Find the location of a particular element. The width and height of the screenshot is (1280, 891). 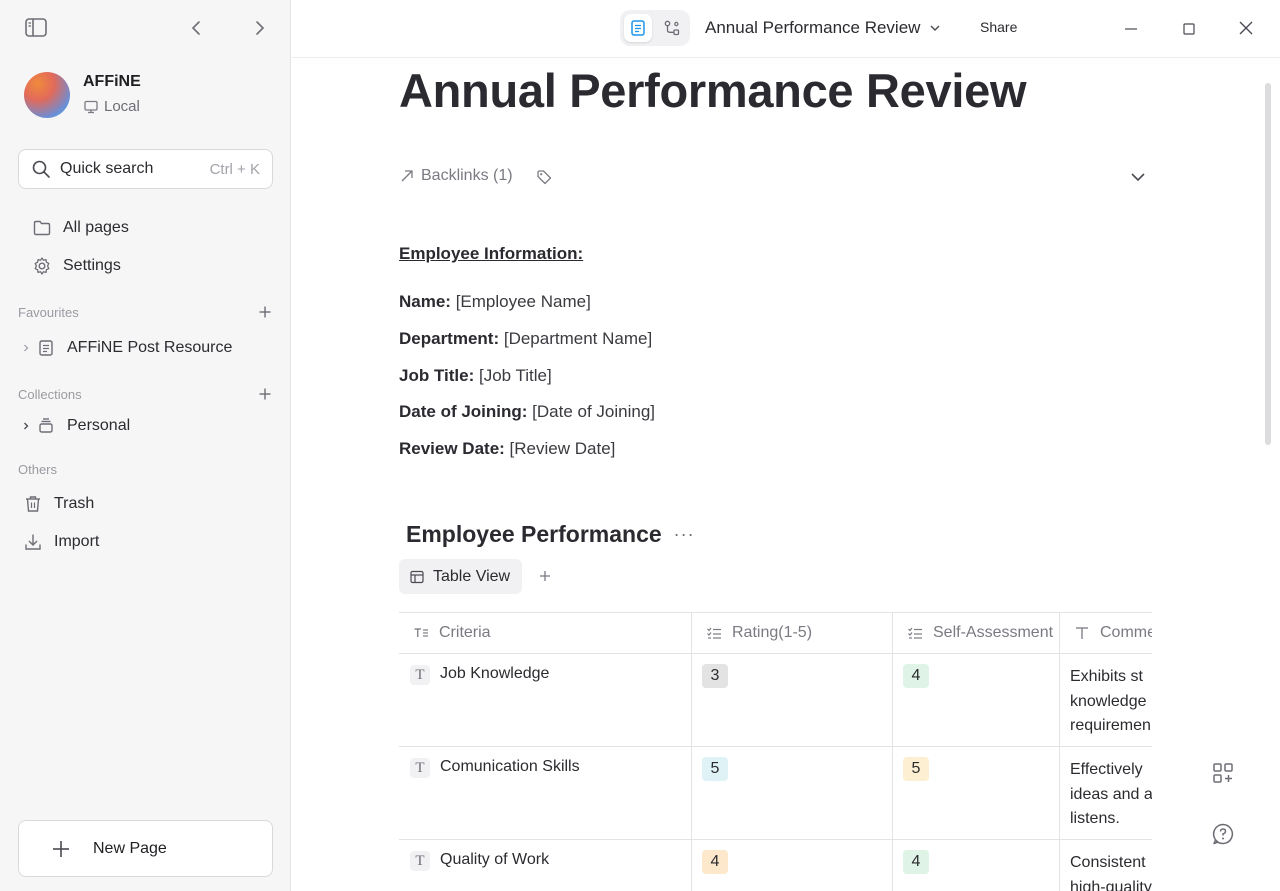

rating-cell: 4 is located at coordinates (792, 865).